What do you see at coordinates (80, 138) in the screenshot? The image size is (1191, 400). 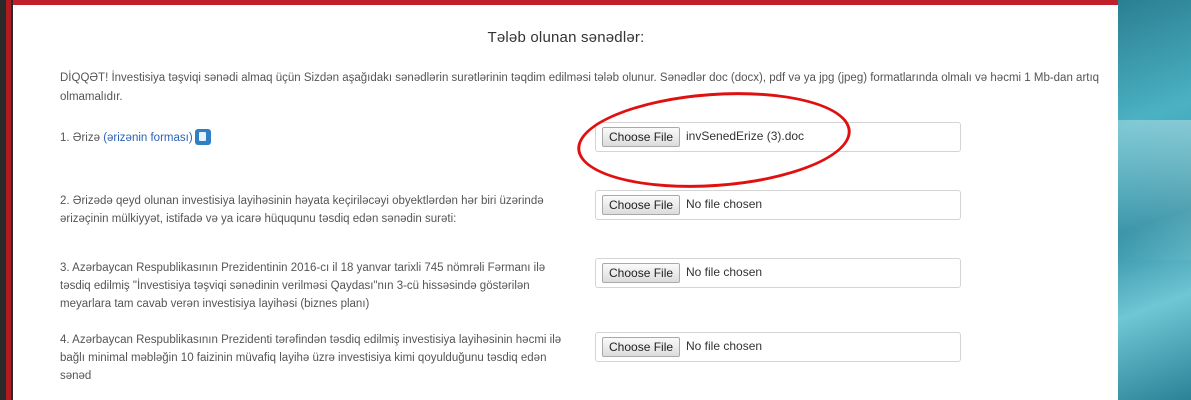 I see `document-1-label: 1. Ərizə` at bounding box center [80, 138].